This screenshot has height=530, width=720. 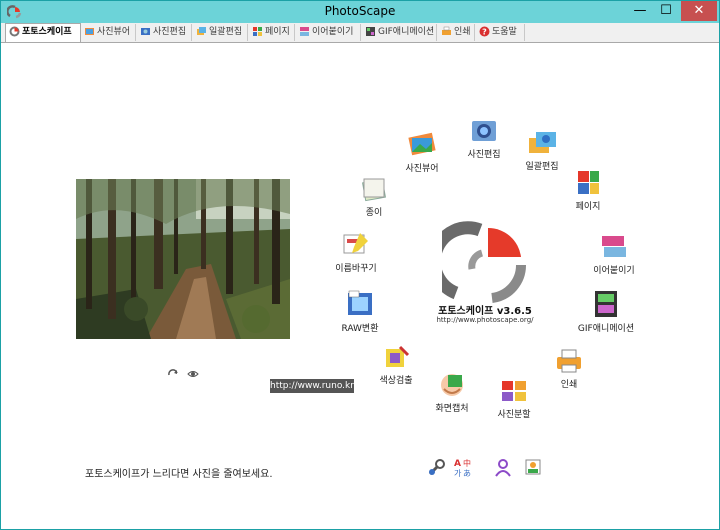 What do you see at coordinates (398, 356) in the screenshot?
I see `color-picker-icon` at bounding box center [398, 356].